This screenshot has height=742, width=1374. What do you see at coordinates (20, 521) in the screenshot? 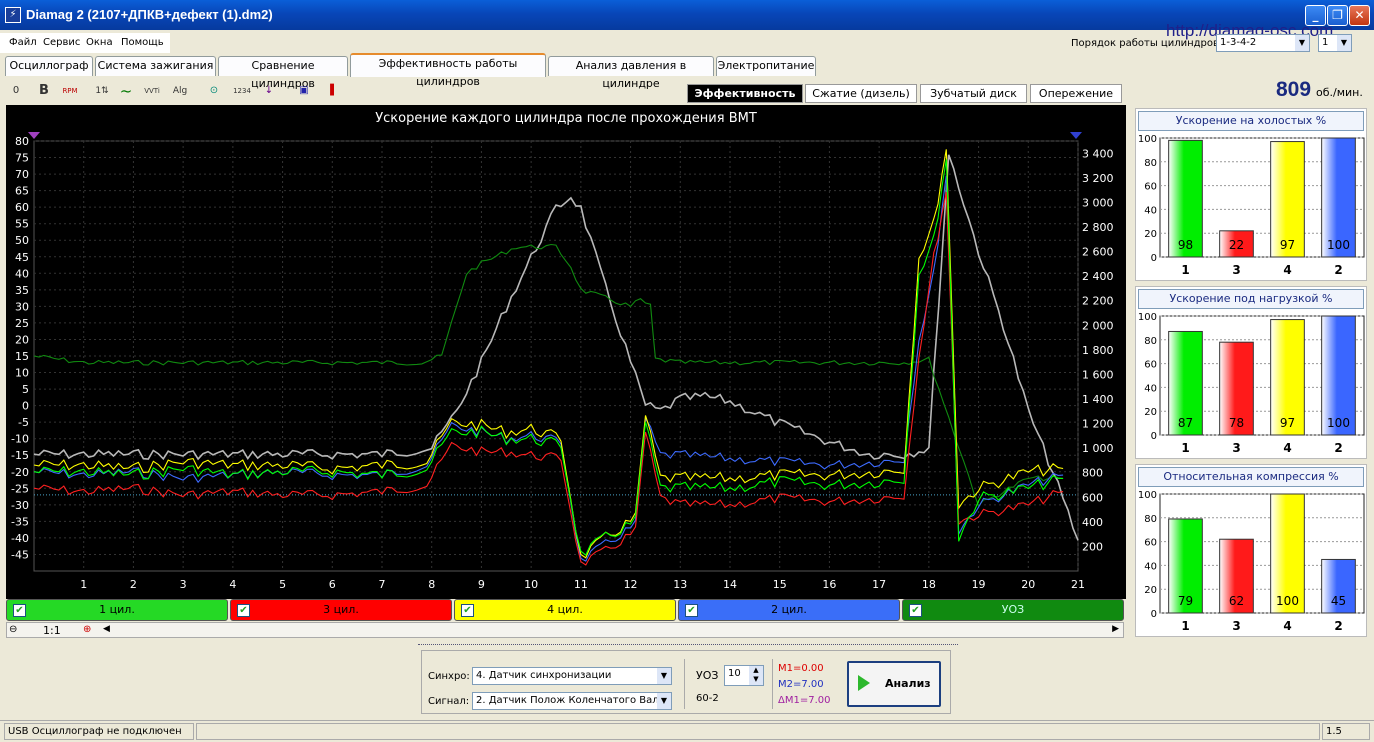
I see `y-tick-label: -35` at bounding box center [20, 521].